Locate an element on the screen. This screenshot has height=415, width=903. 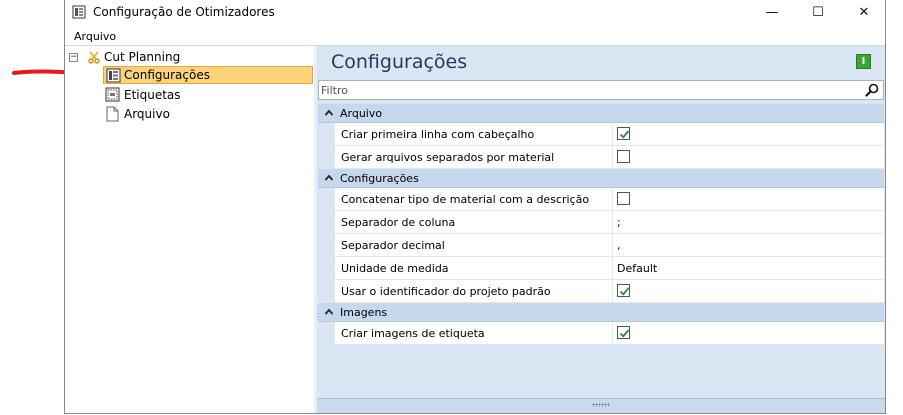
property-name: Criar imagens de etiqueta is located at coordinates (413, 333).